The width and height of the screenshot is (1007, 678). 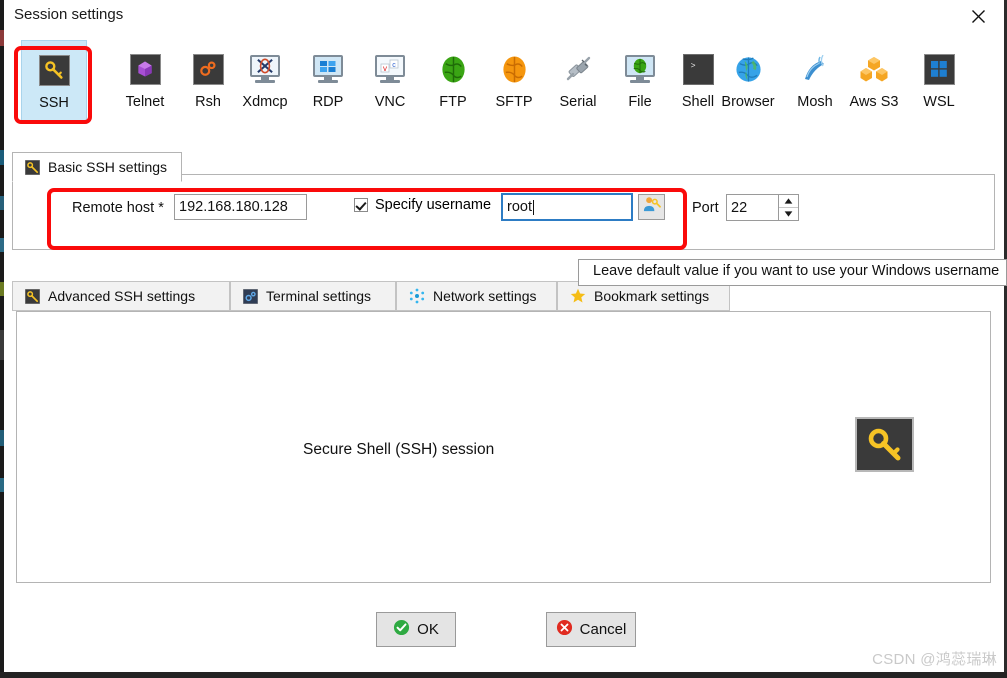 I want to click on protocol-label: SFTP, so click(x=514, y=102).